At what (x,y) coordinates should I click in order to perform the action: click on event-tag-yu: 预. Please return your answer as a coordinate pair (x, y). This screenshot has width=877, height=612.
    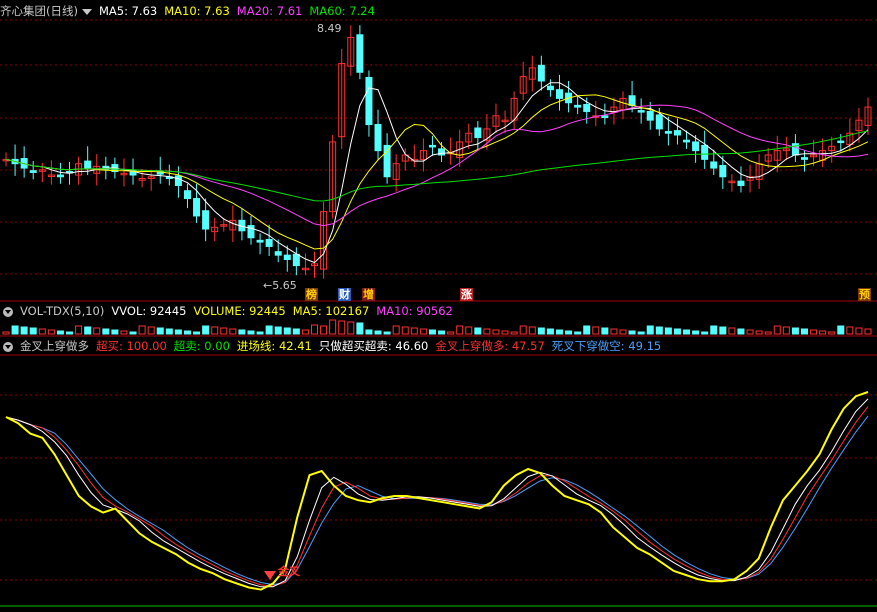
    Looking at the image, I should click on (864, 294).